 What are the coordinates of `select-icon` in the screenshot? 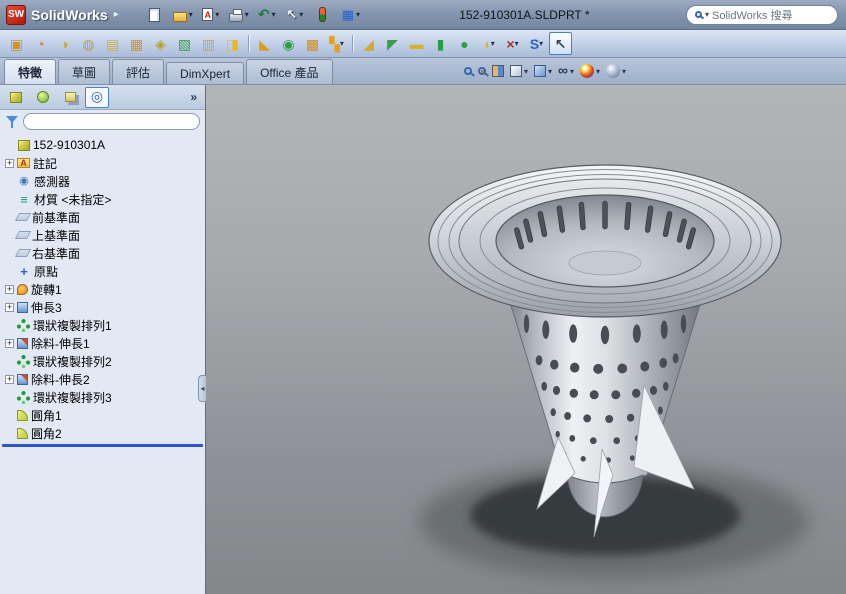 It's located at (295, 15).